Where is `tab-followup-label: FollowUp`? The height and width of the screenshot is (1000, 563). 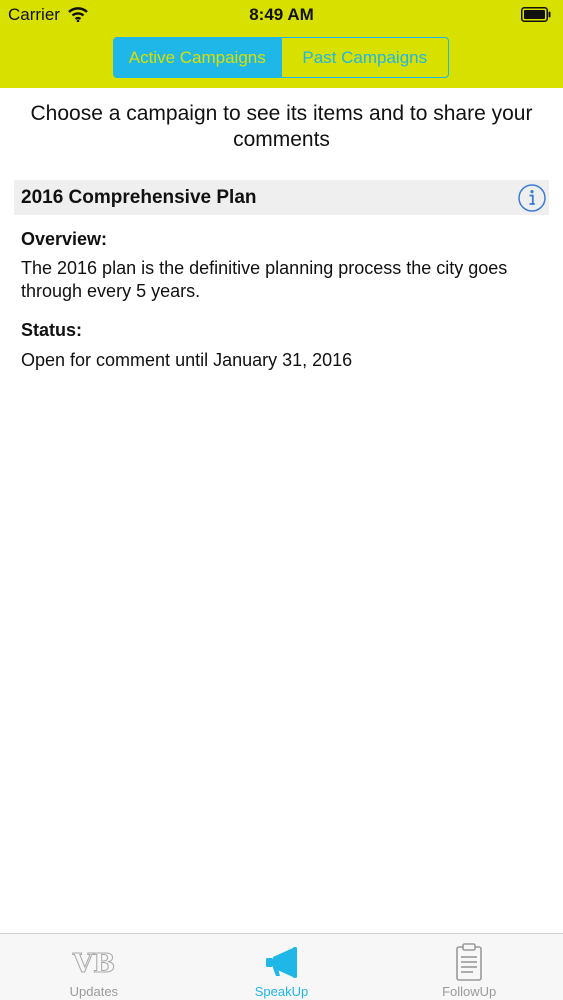 tab-followup-label: FollowUp is located at coordinates (469, 991).